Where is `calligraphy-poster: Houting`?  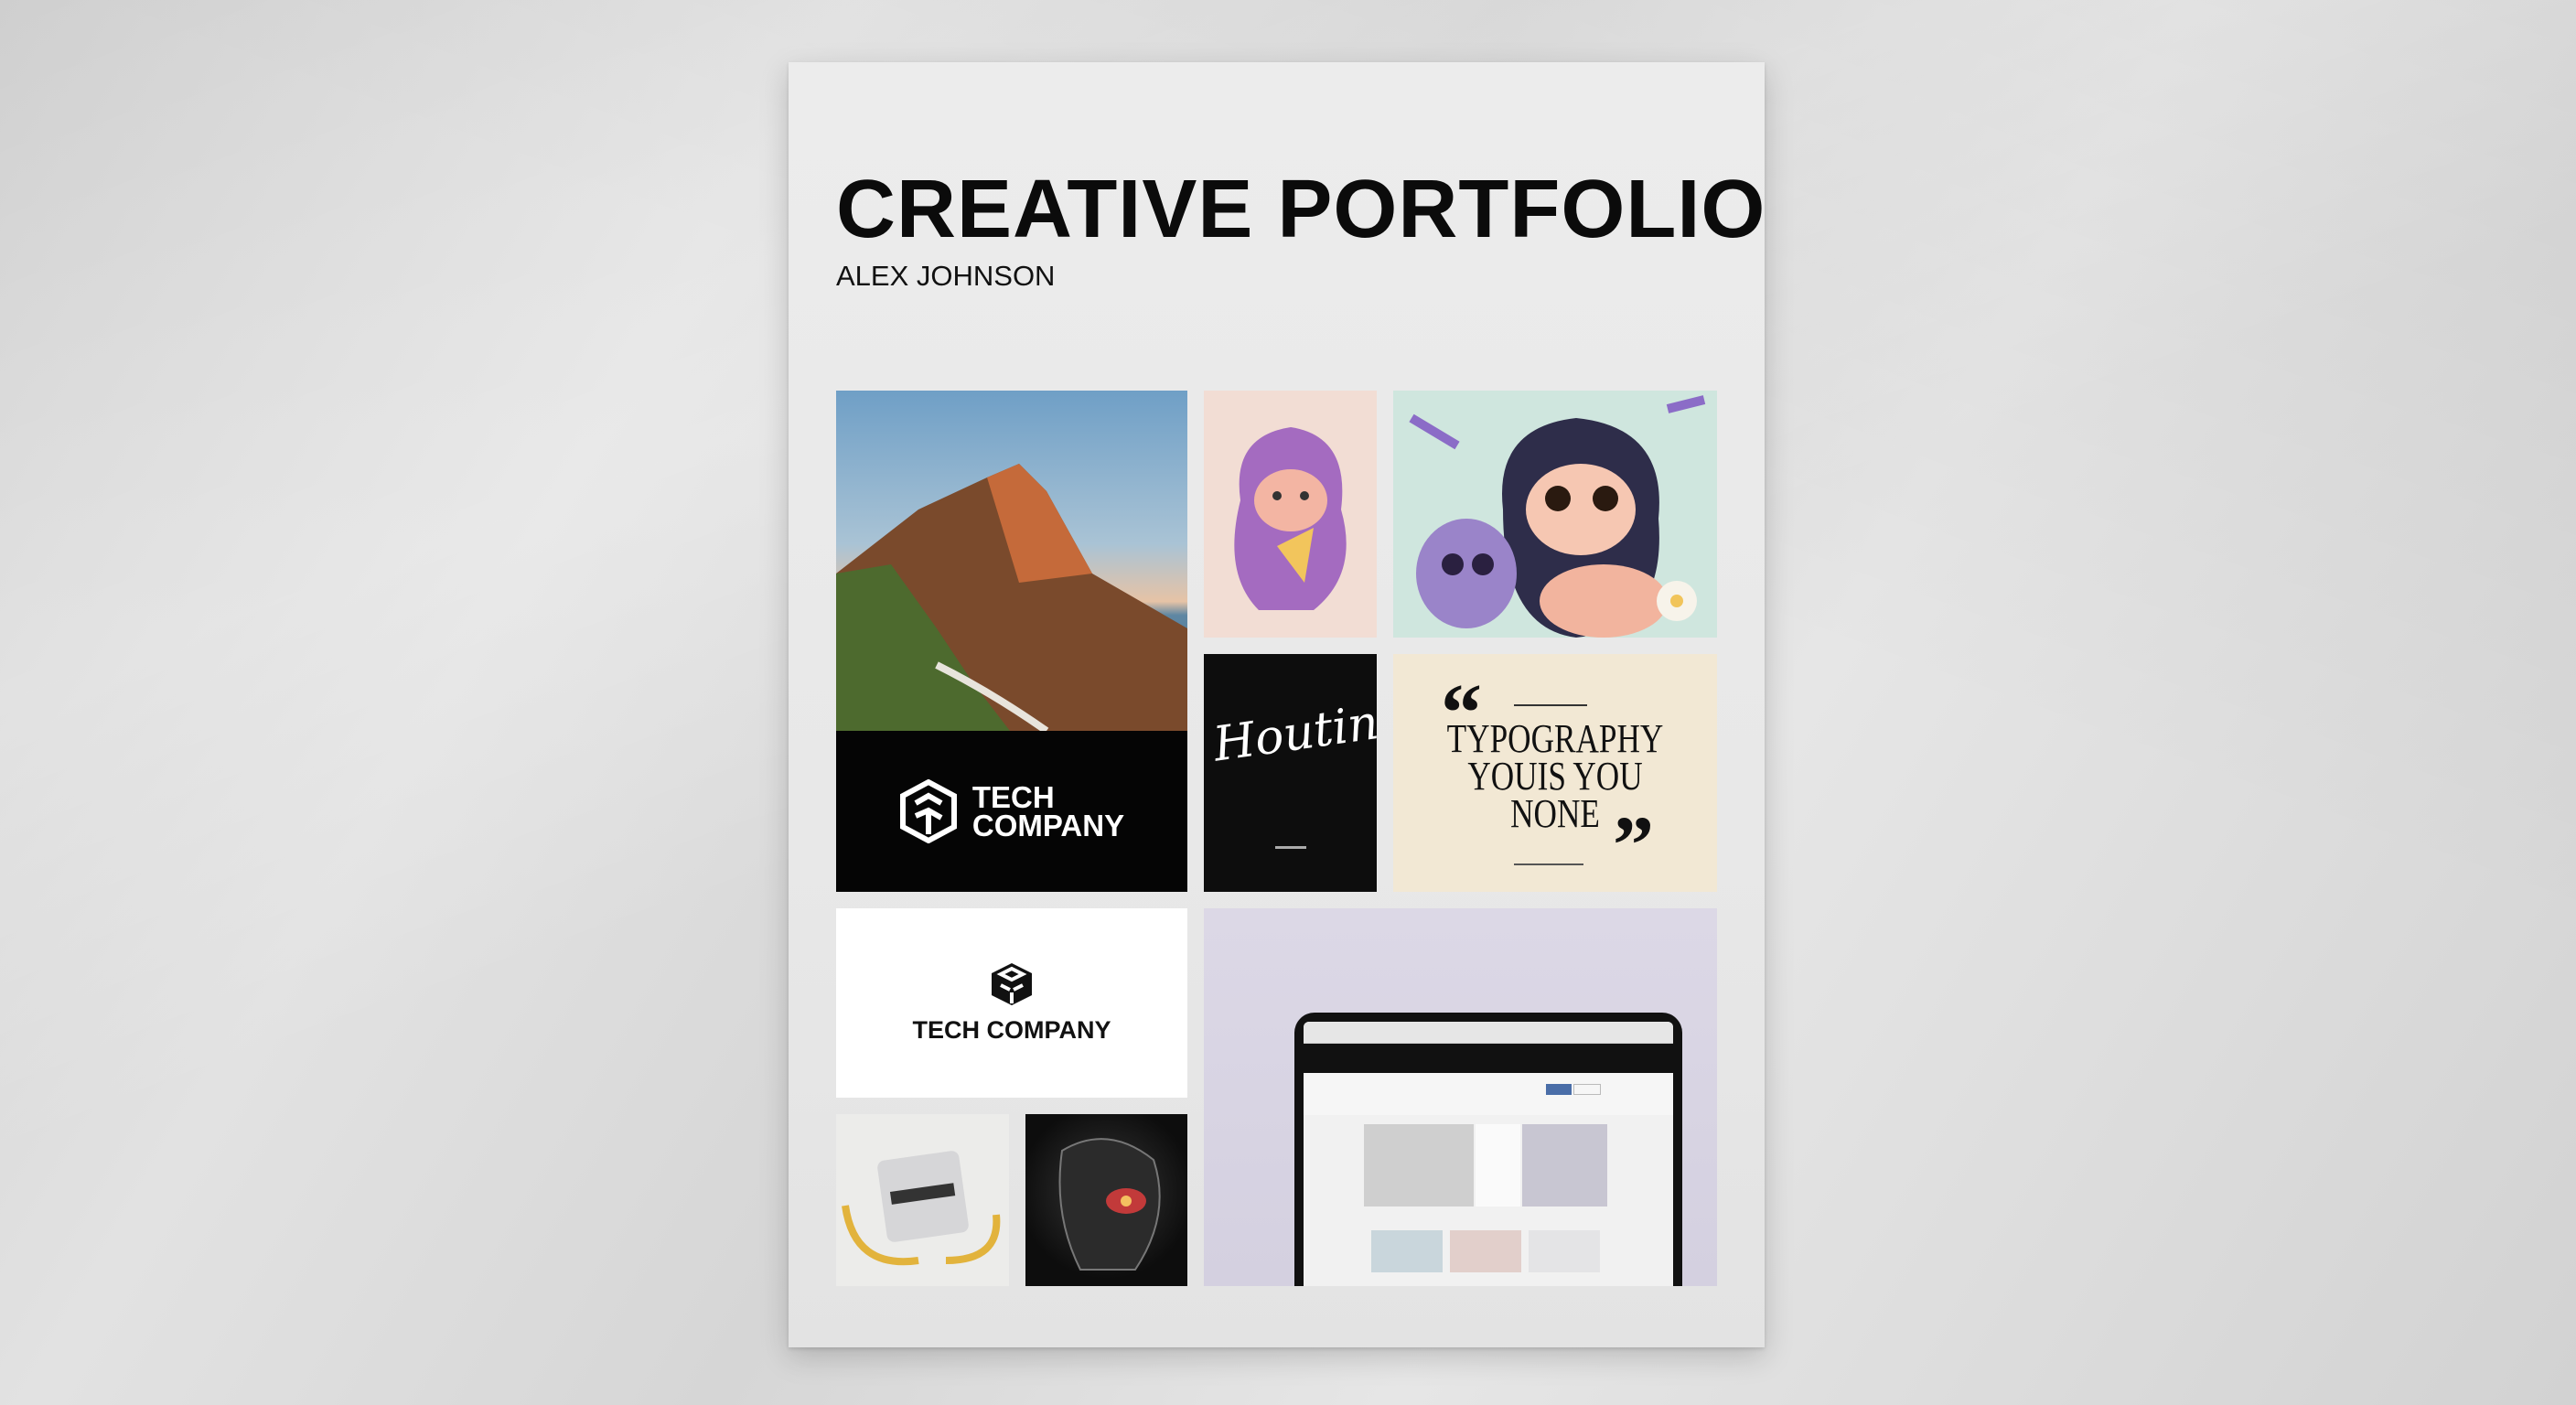 calligraphy-poster: Houting is located at coordinates (1291, 773).